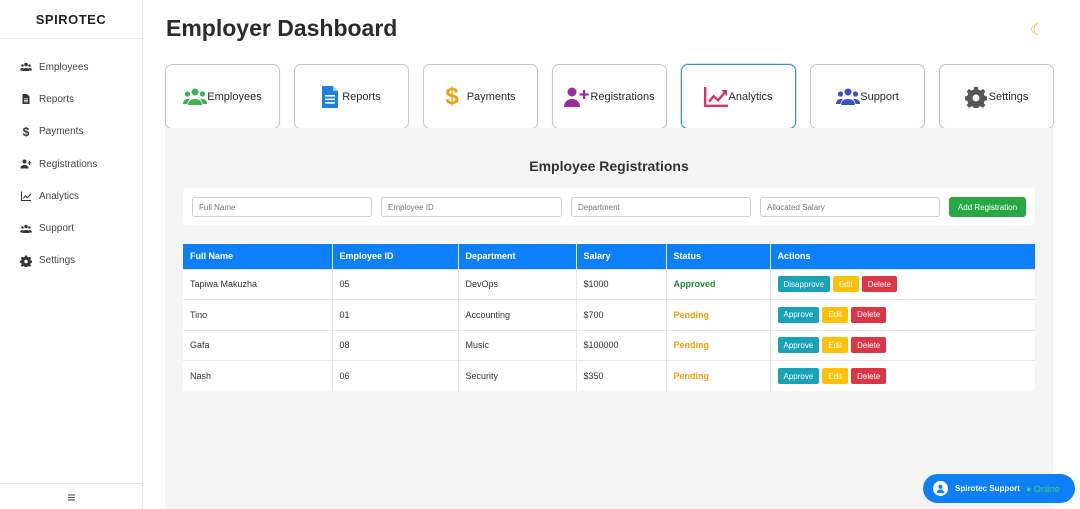  I want to click on sidebar-item-label: Analytics, so click(59, 196).